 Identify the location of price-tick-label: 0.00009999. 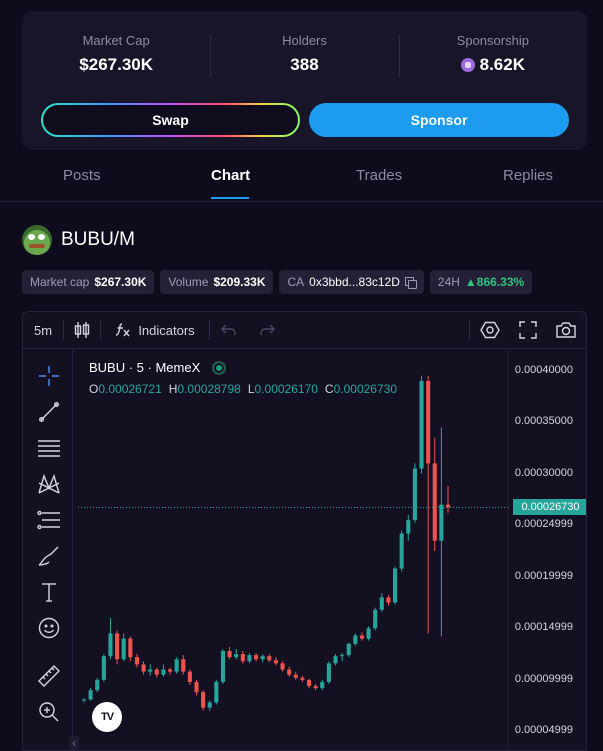
(543, 678).